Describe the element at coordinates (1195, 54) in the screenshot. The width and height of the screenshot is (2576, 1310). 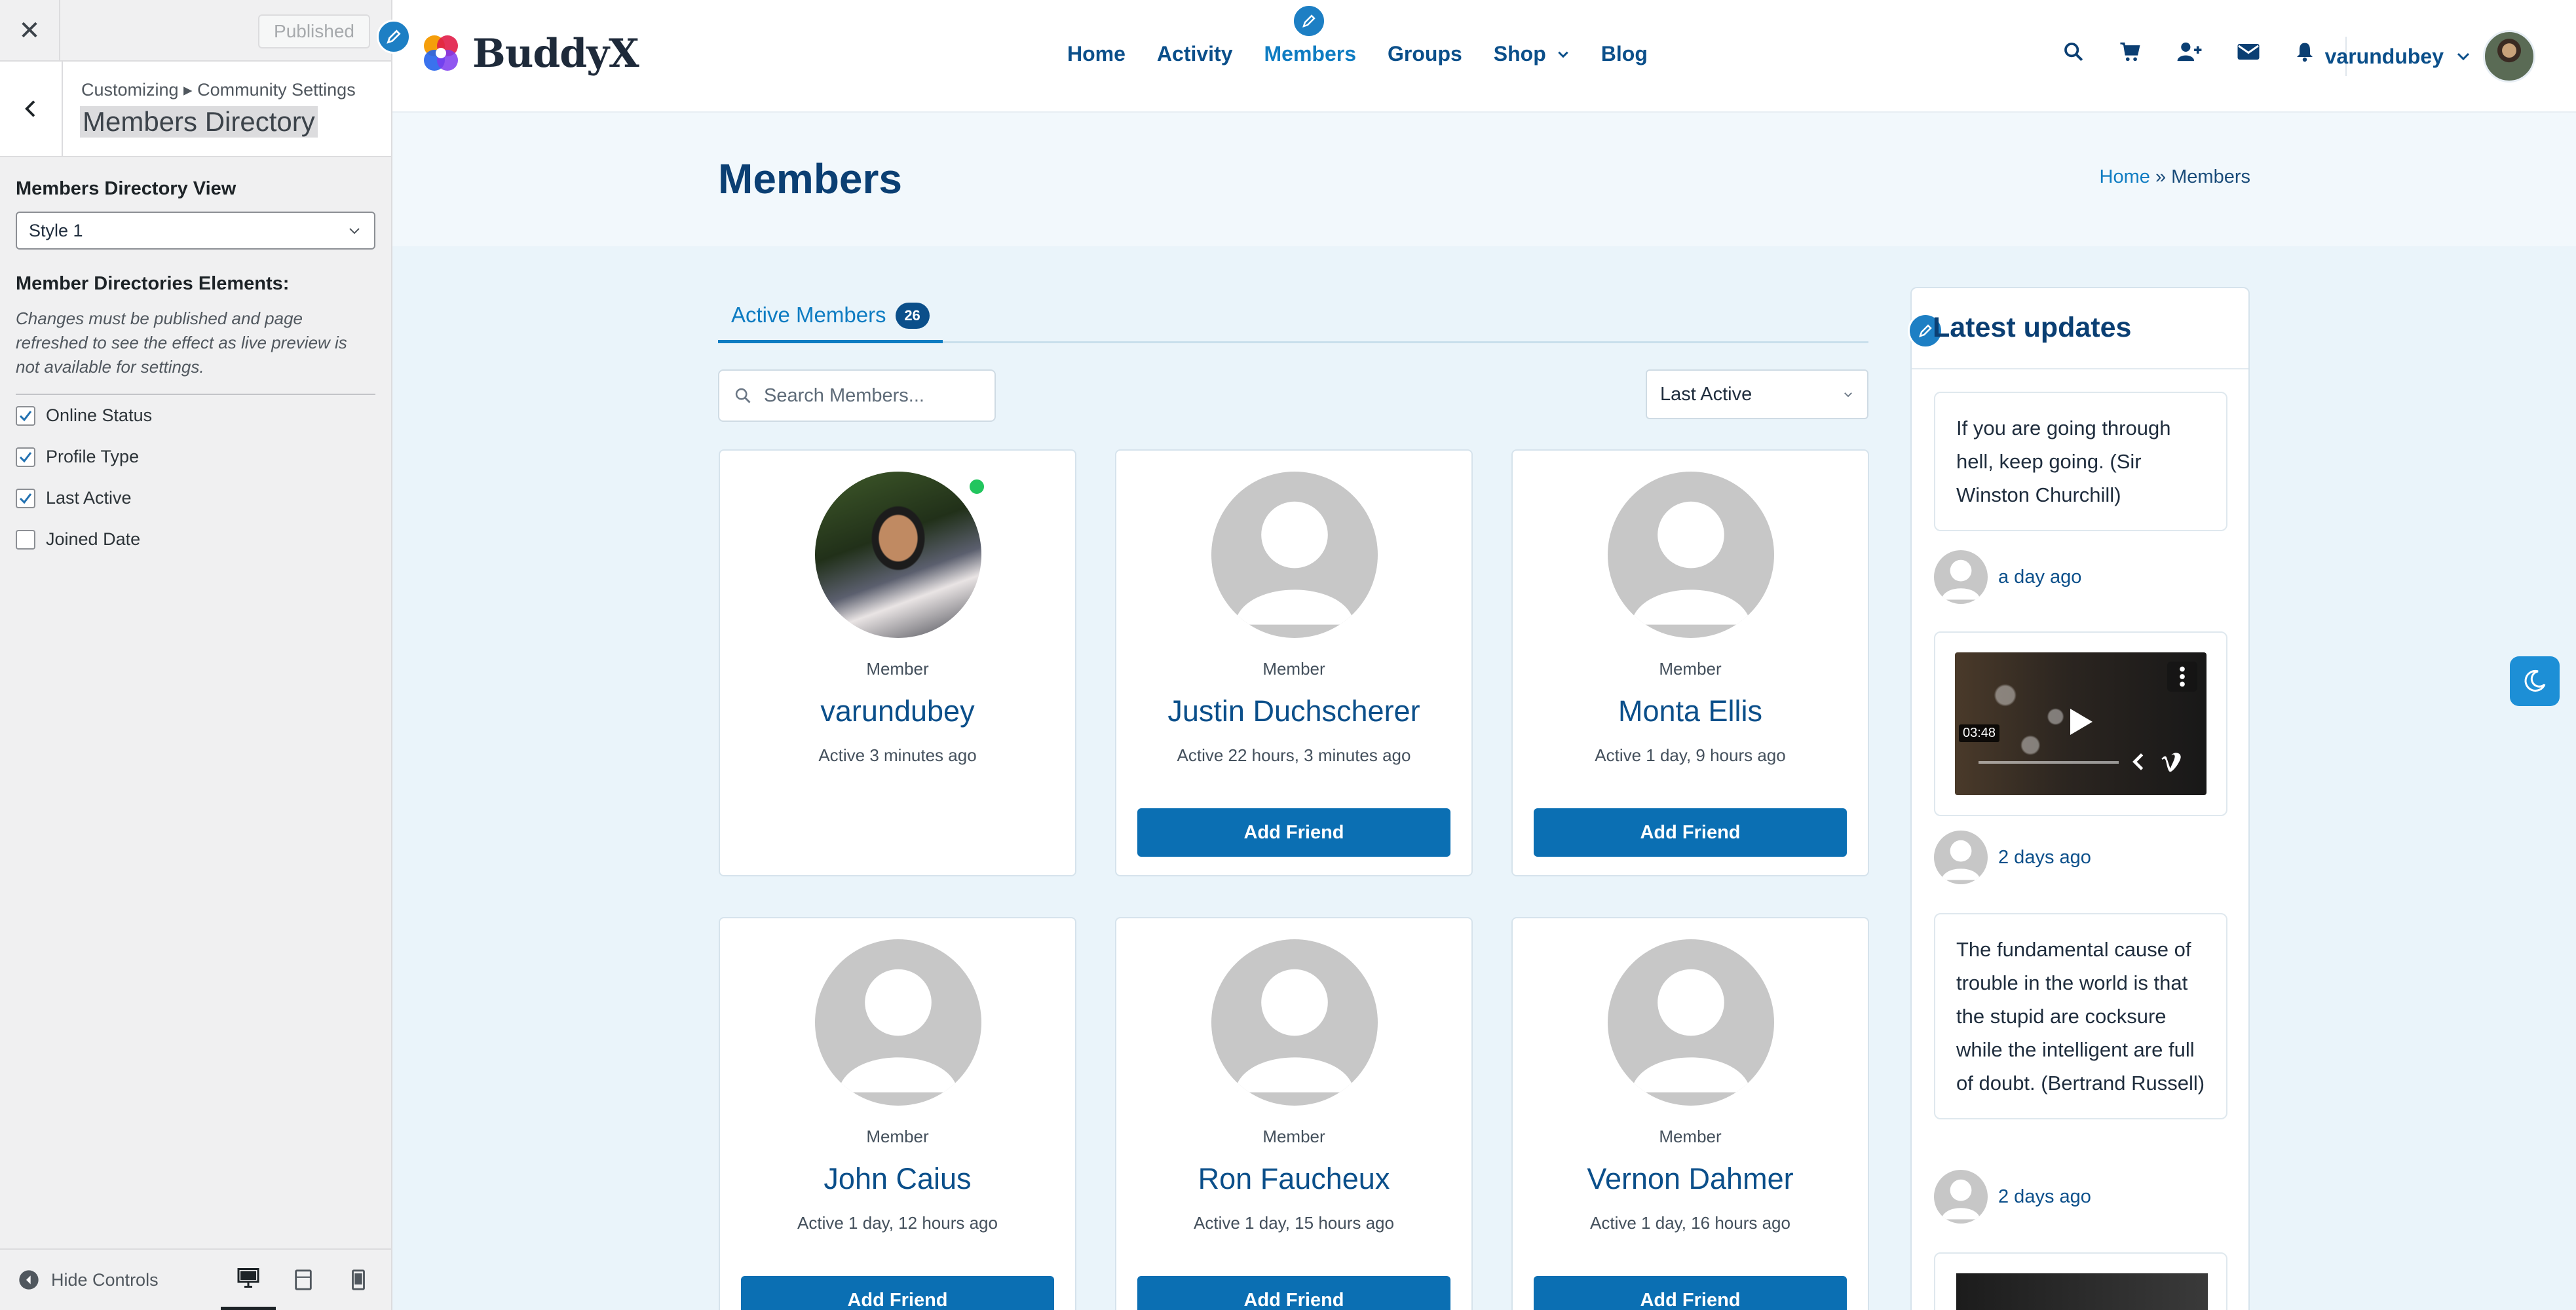
I see `nav-activity: Activity` at that location.